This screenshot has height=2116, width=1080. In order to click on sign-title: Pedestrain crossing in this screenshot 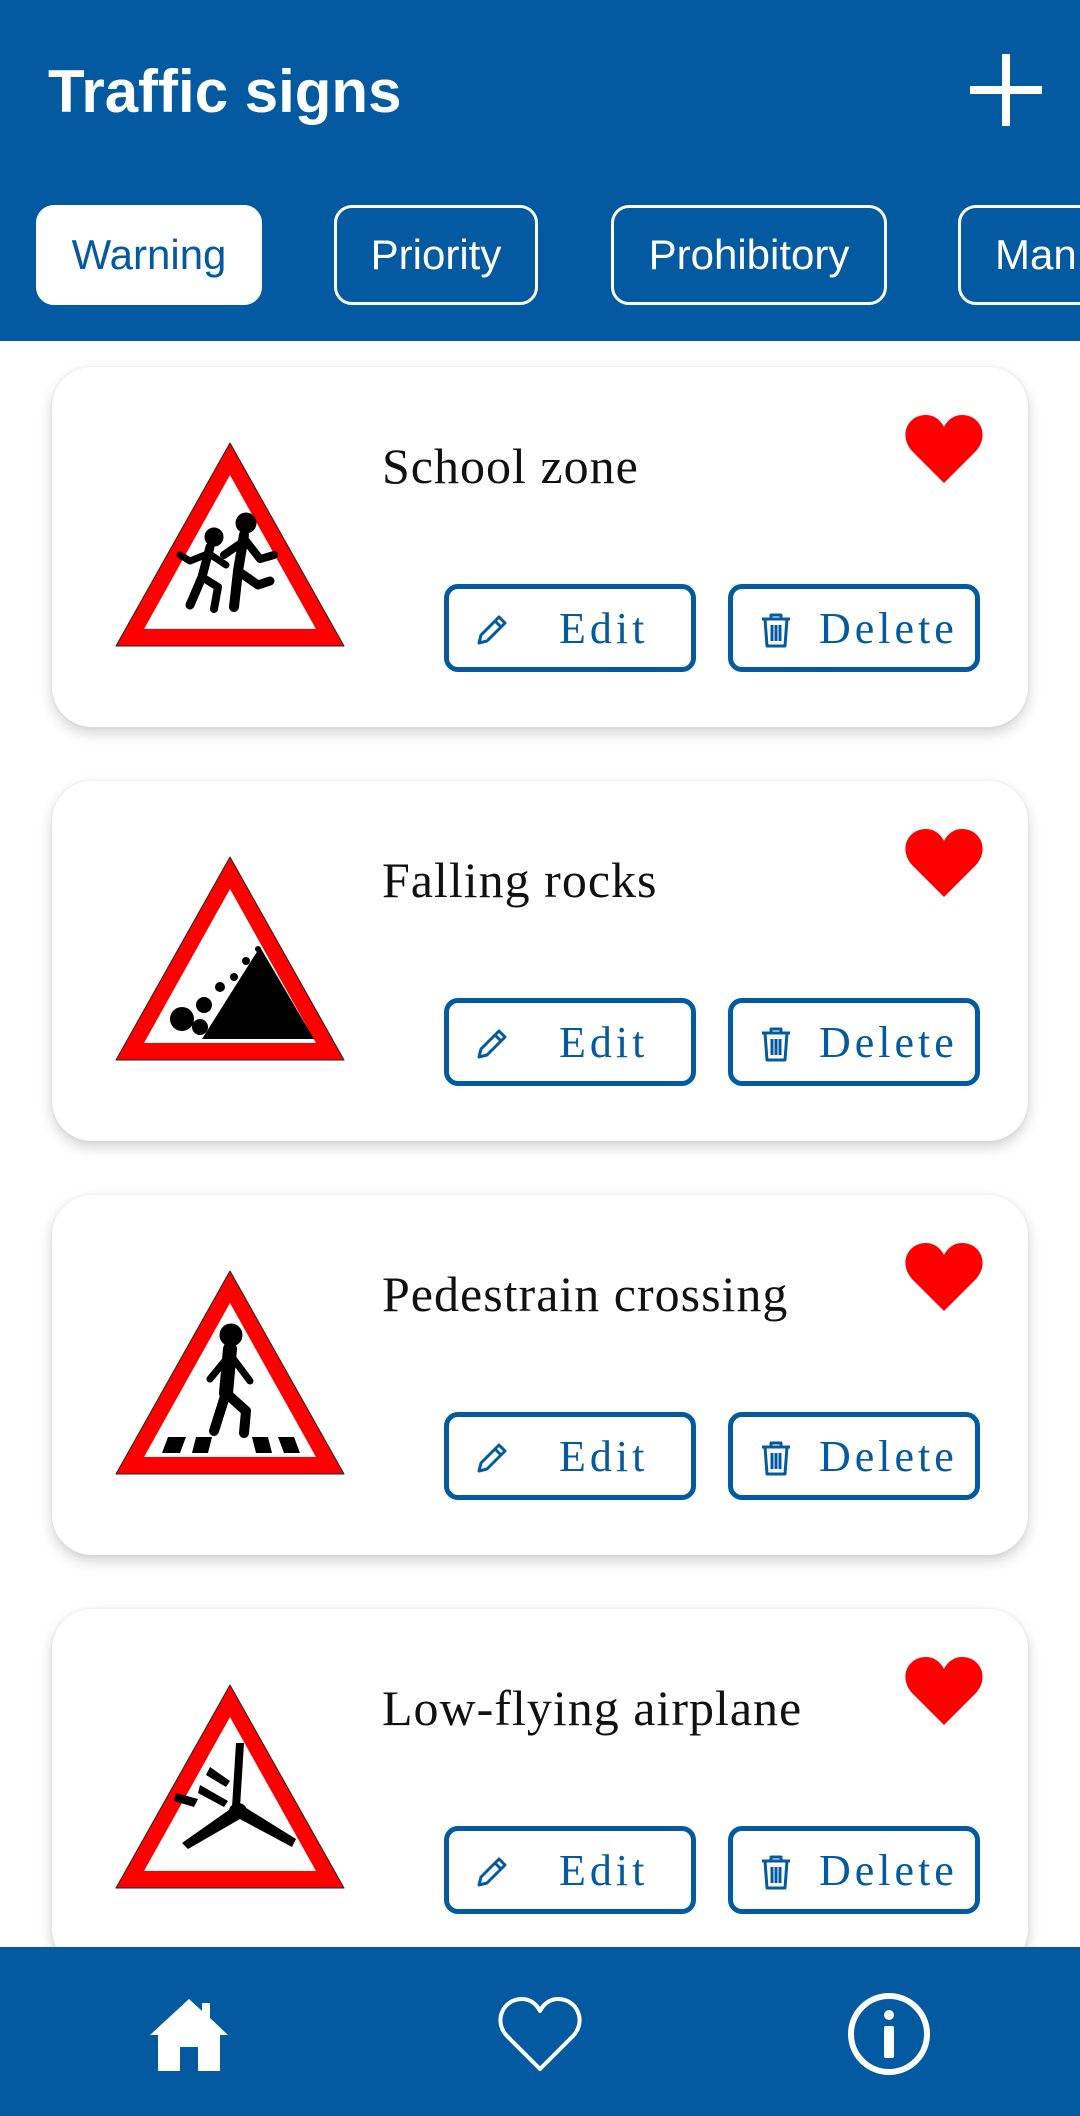, I will do `click(585, 1294)`.